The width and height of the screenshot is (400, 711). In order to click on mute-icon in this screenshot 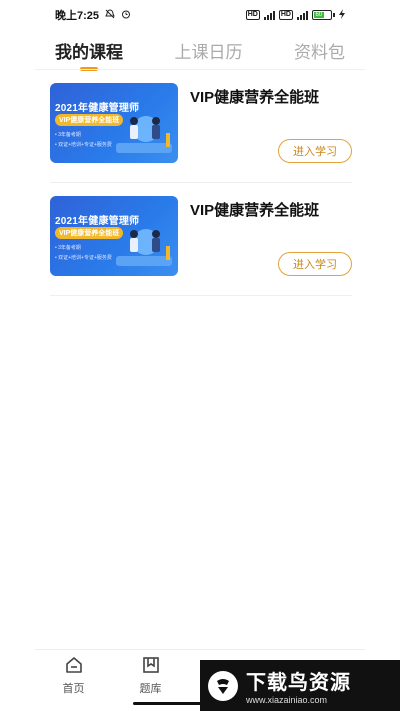, I will do `click(110, 15)`.